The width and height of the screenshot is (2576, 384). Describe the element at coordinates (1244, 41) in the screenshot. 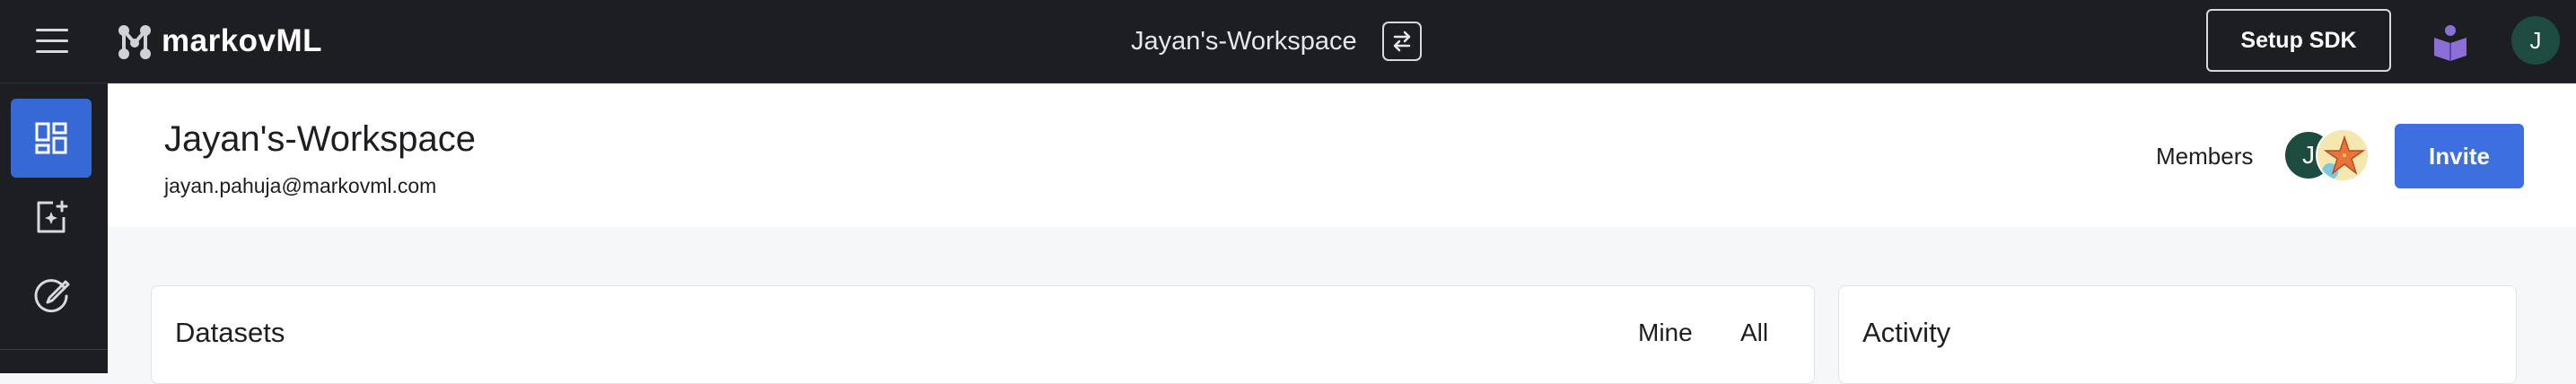

I see `current-workspace-name: Jayan's-Workspace` at that location.